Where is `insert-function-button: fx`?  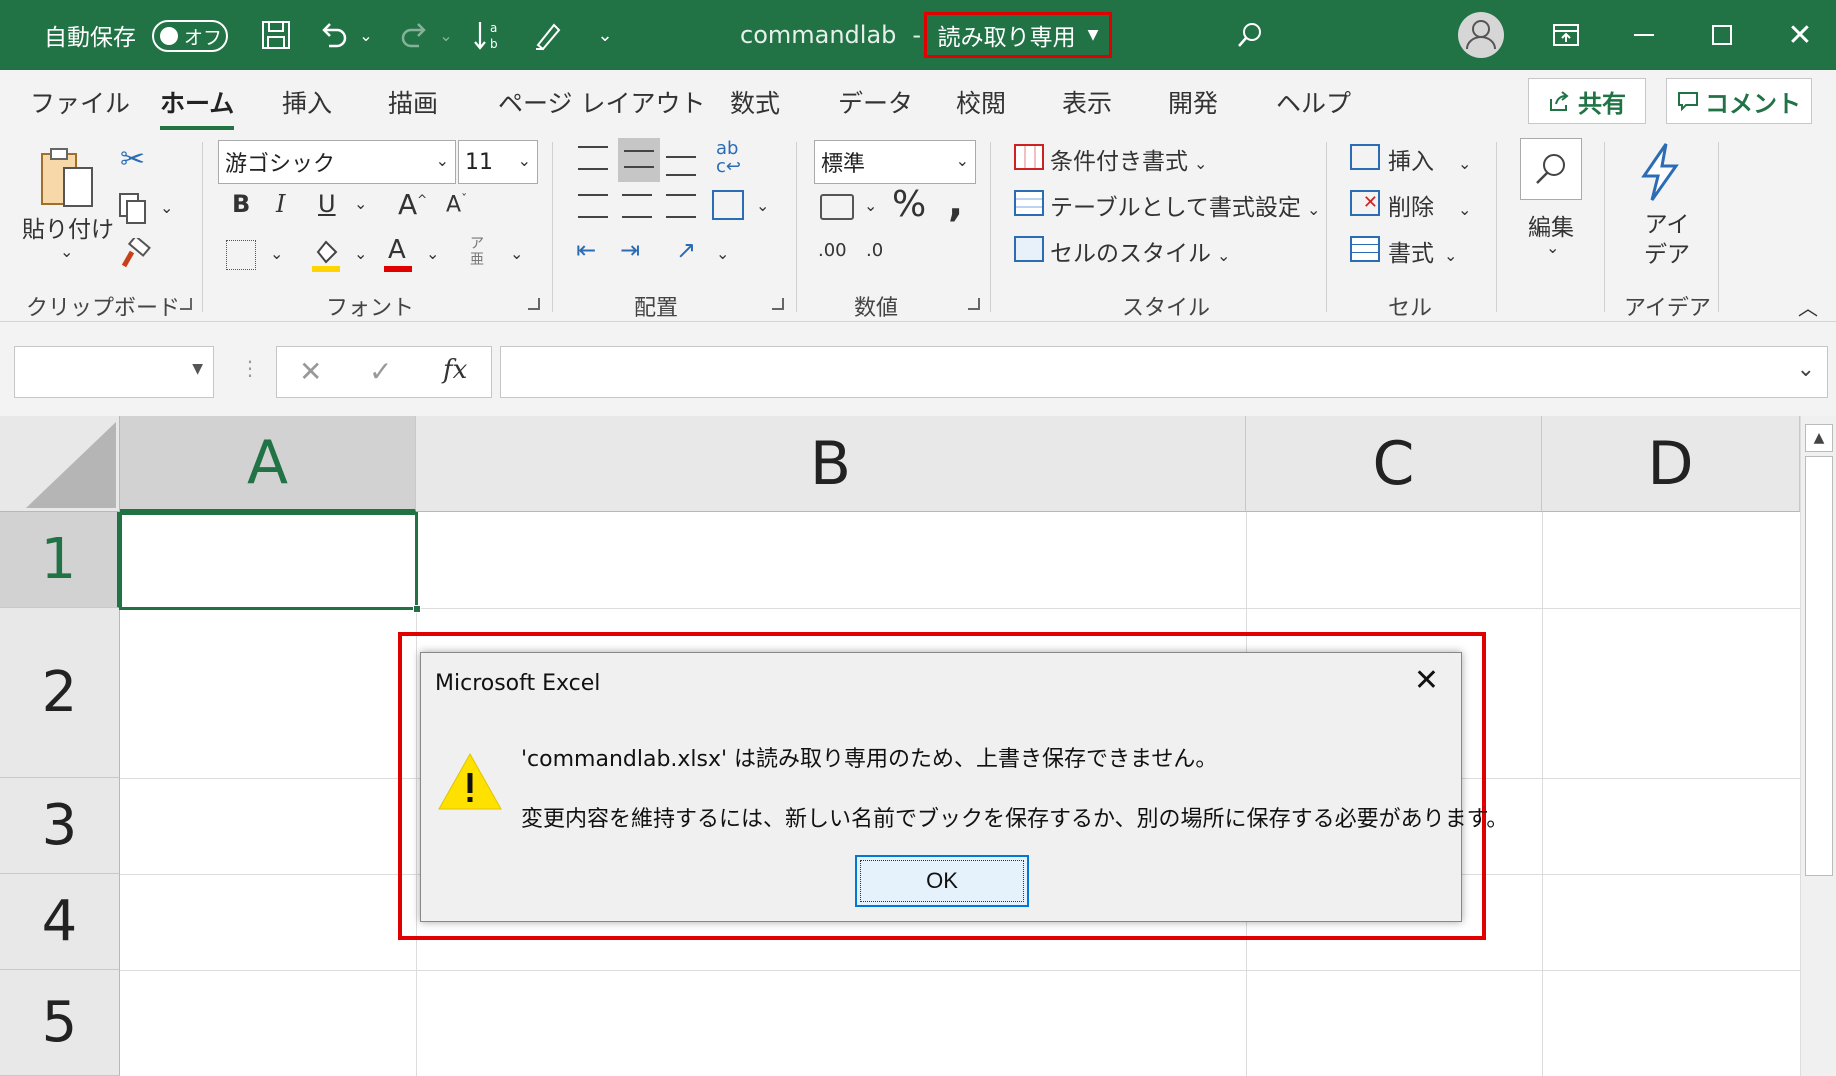
insert-function-button: fx is located at coordinates (455, 370).